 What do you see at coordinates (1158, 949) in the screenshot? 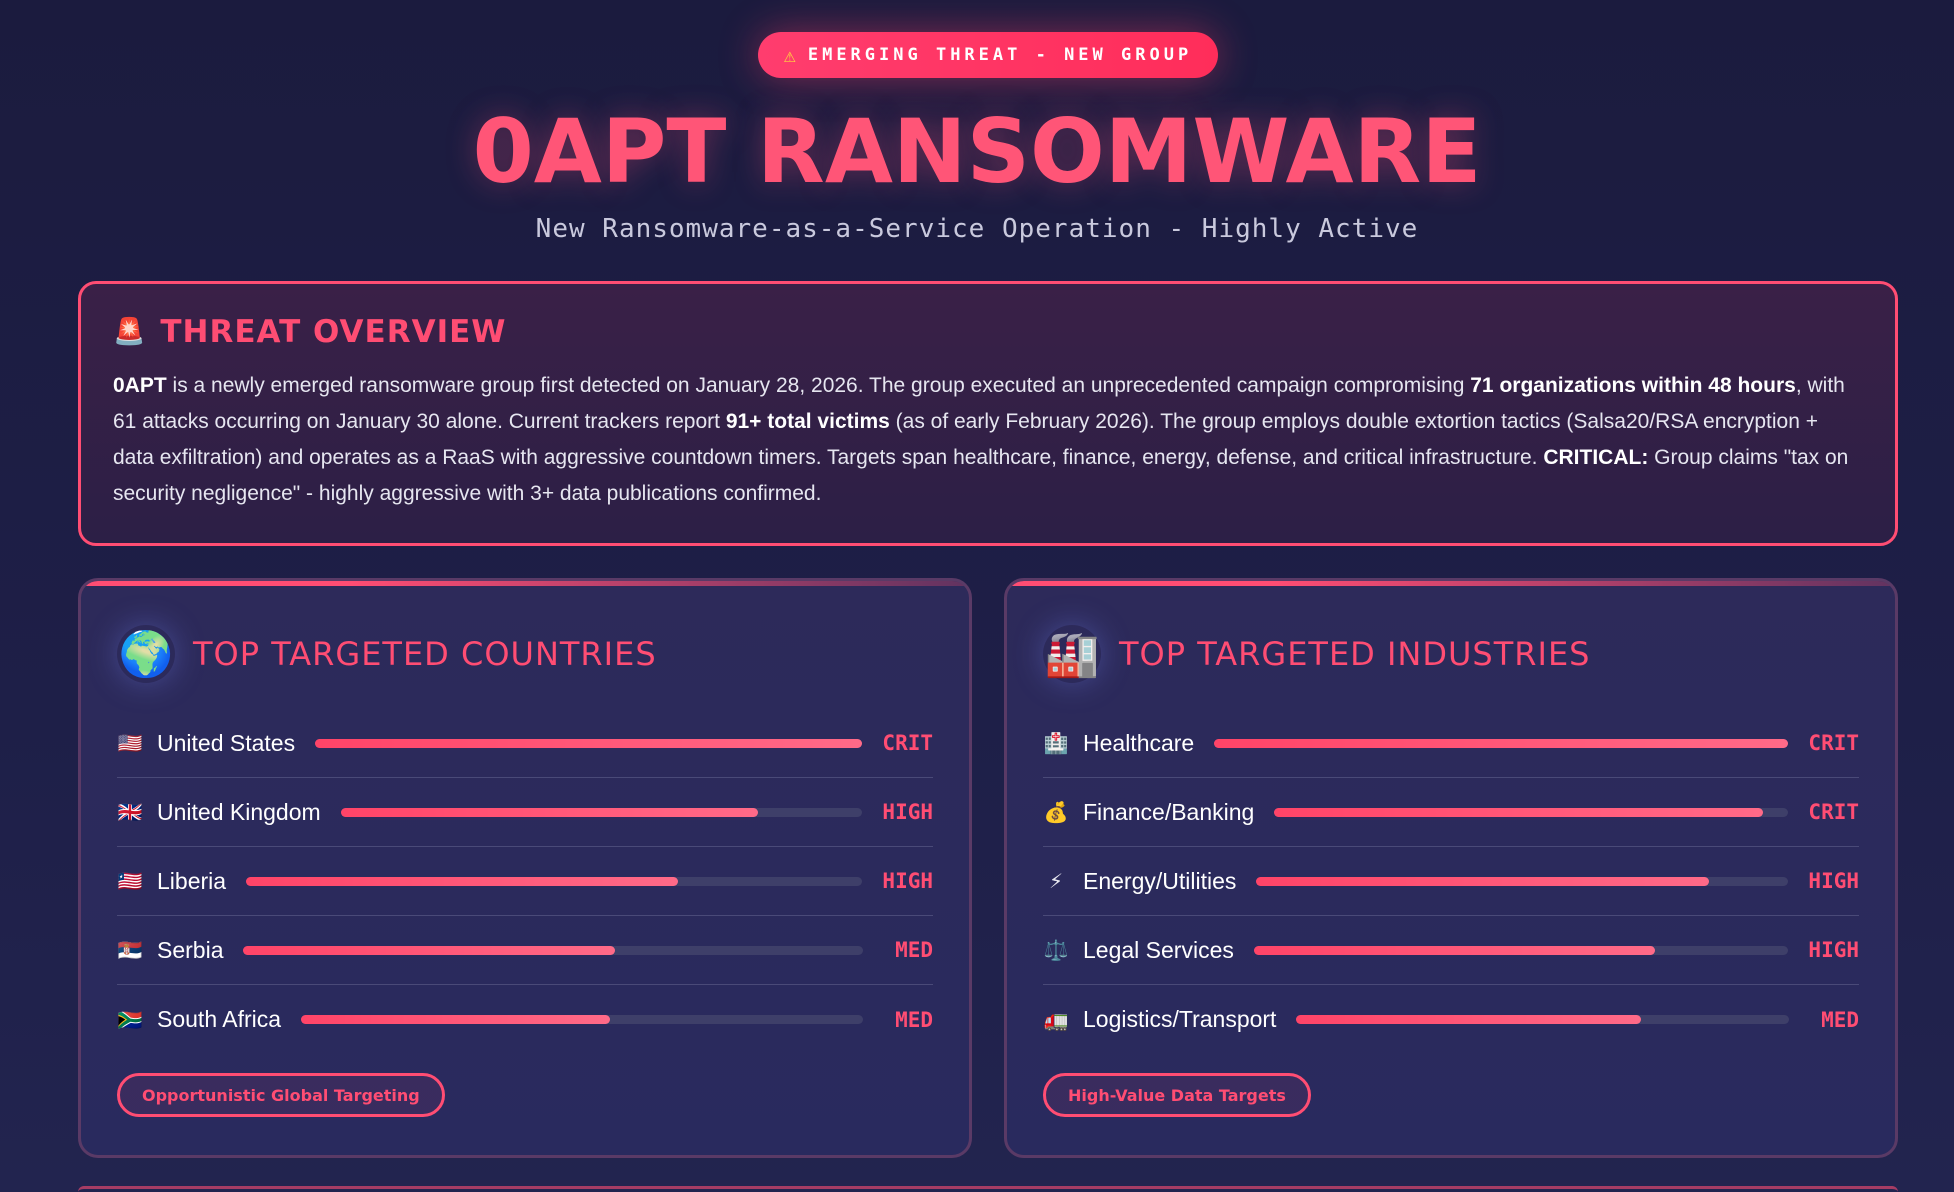
I see `item-label: Legal Services` at bounding box center [1158, 949].